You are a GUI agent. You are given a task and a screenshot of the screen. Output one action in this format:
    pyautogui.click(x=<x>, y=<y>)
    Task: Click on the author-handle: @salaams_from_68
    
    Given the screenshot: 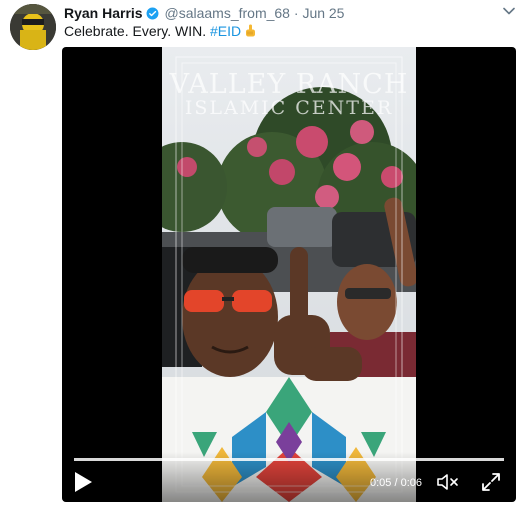 What is the action you would take?
    pyautogui.click(x=227, y=13)
    